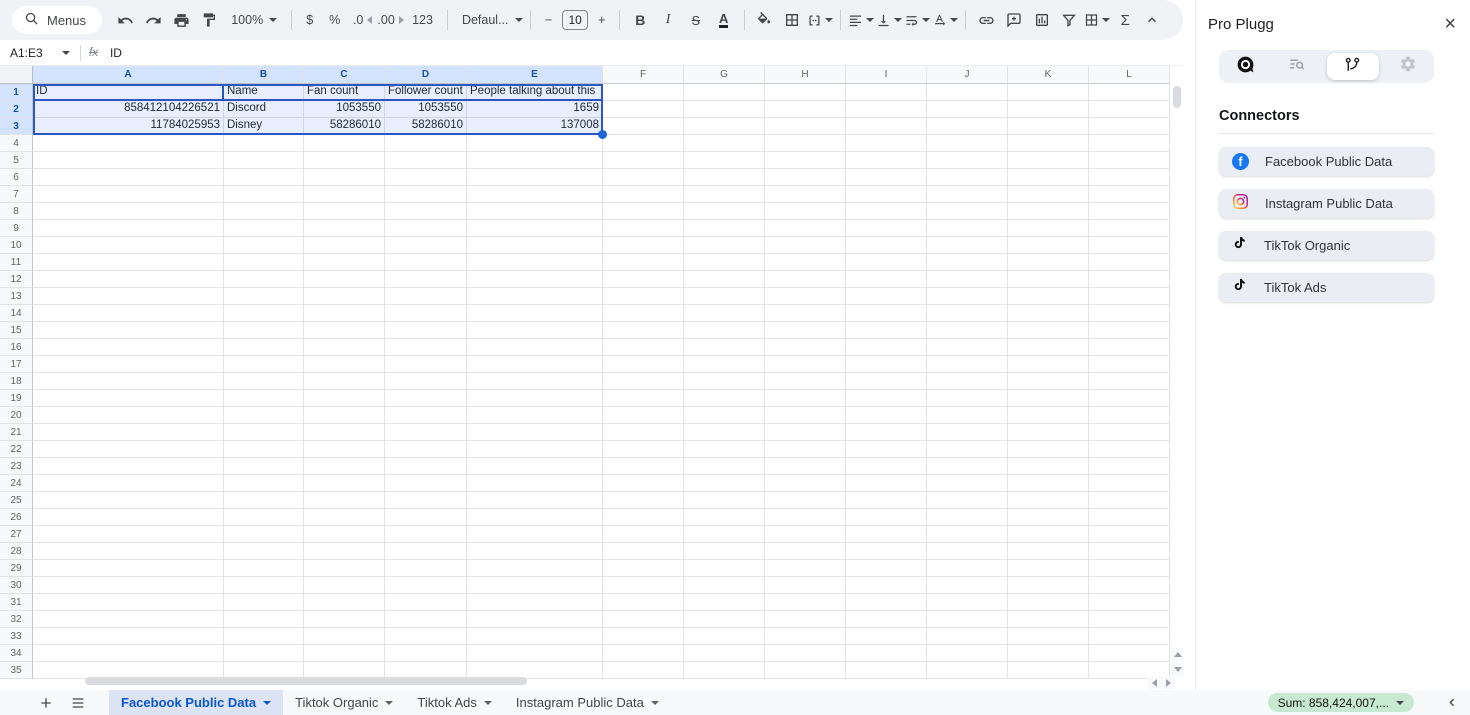  What do you see at coordinates (16, 398) in the screenshot?
I see `row-header-19: 19` at bounding box center [16, 398].